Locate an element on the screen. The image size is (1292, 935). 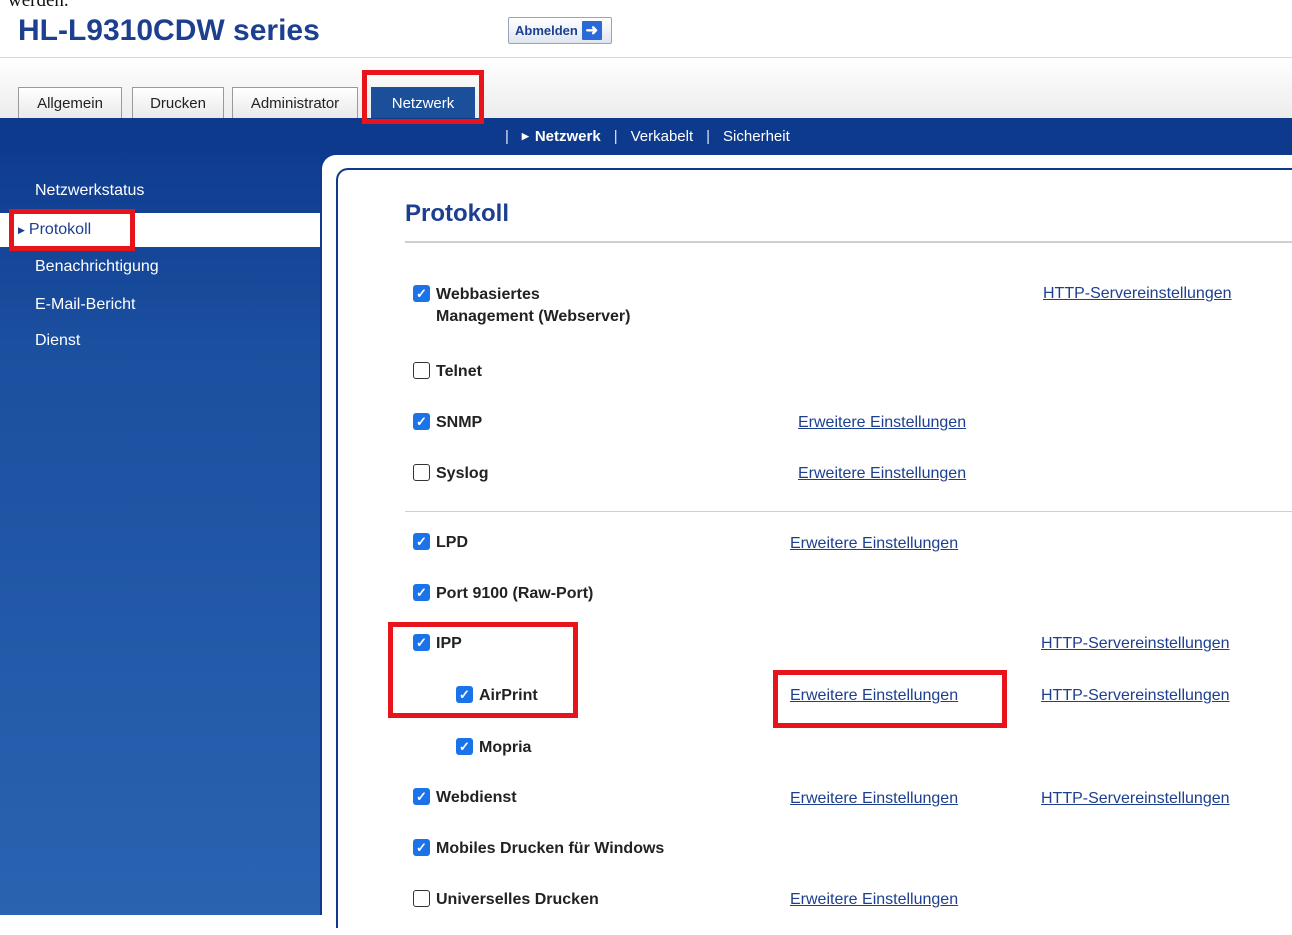
highlight-ipp-airprint is located at coordinates (483, 670).